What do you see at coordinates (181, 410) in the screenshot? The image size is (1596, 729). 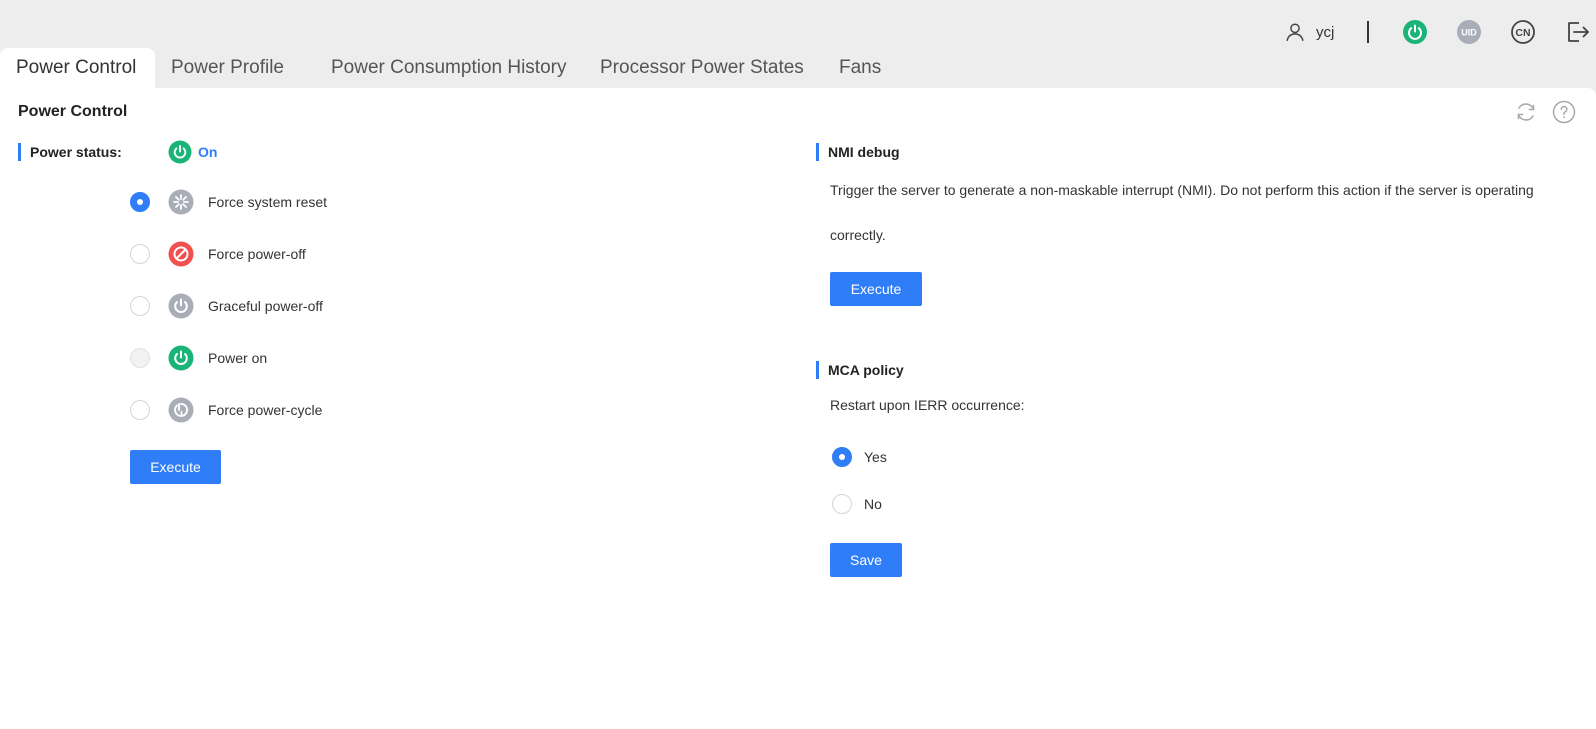 I see `power-cycle-icon` at bounding box center [181, 410].